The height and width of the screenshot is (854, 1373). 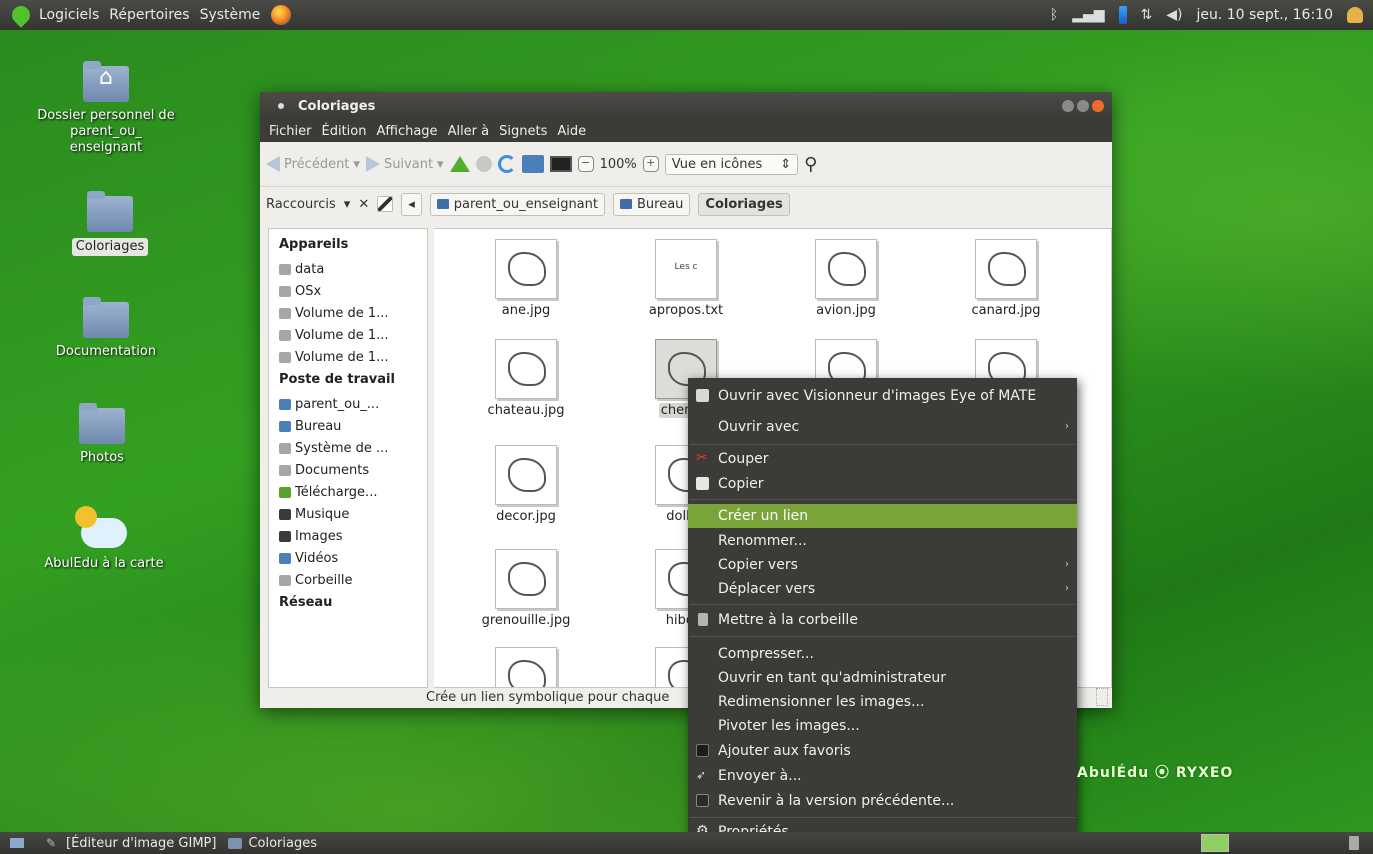 What do you see at coordinates (363, 204) in the screenshot?
I see `close-sidebar-icon: ✕` at bounding box center [363, 204].